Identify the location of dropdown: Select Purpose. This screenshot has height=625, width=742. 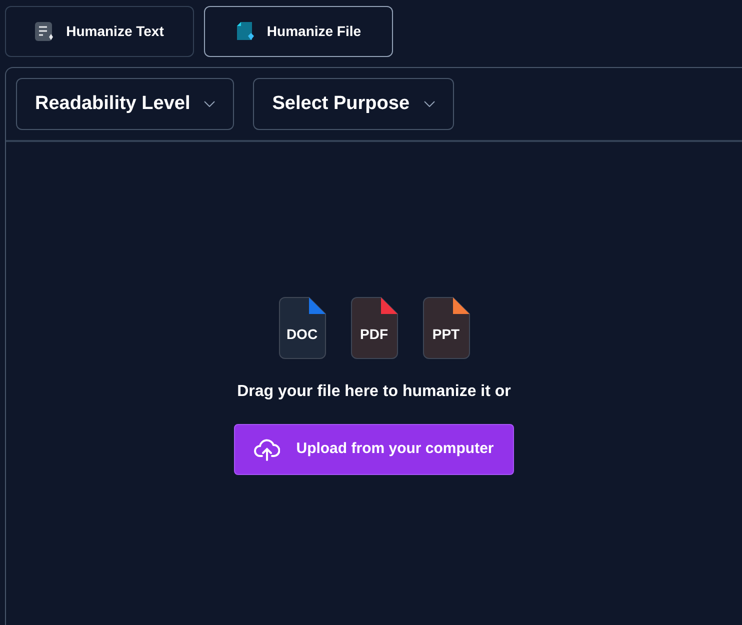
(353, 104).